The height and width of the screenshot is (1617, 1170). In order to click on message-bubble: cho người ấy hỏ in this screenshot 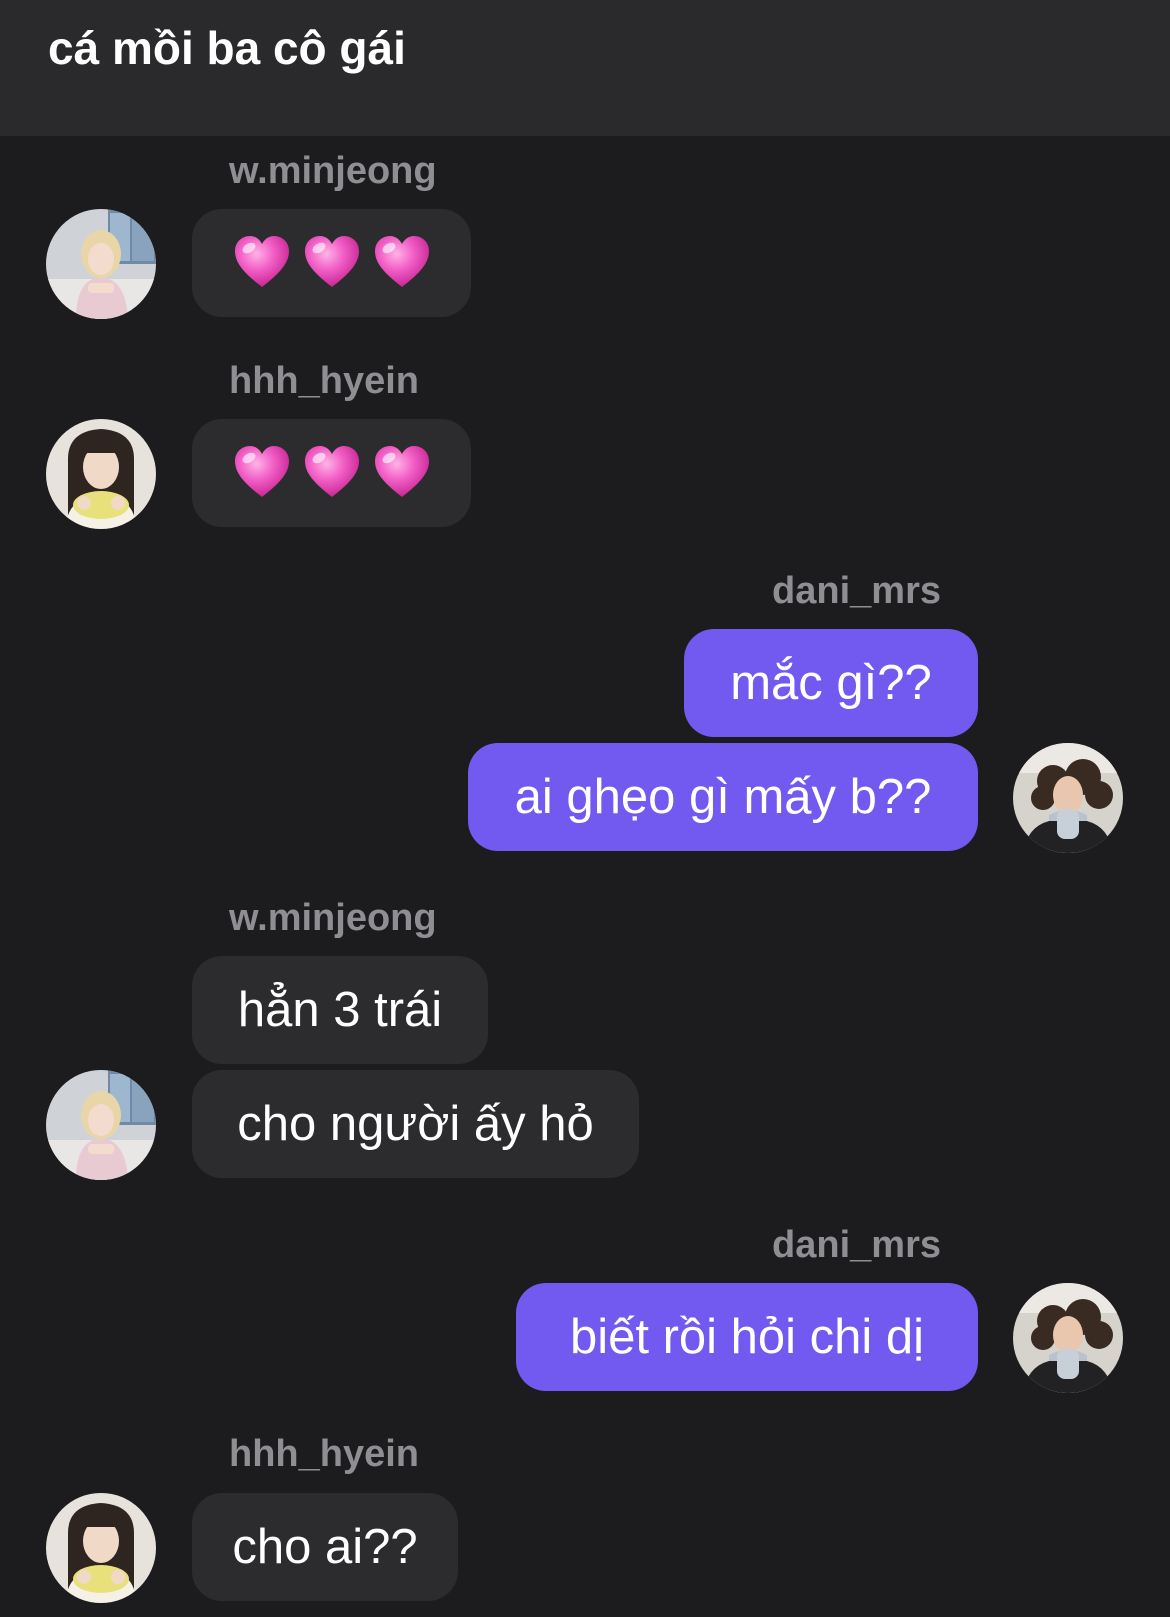, I will do `click(415, 1124)`.